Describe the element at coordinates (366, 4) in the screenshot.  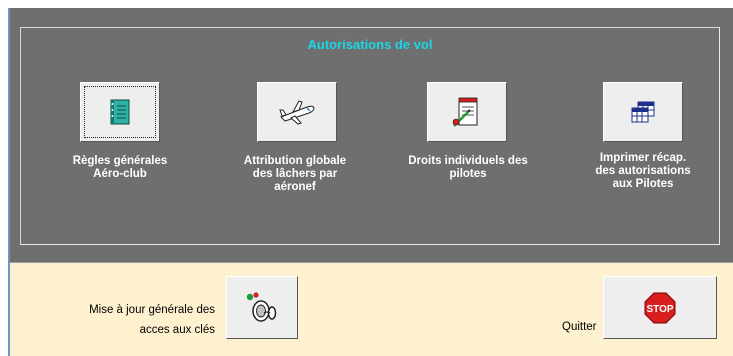
I see `top-strip` at that location.